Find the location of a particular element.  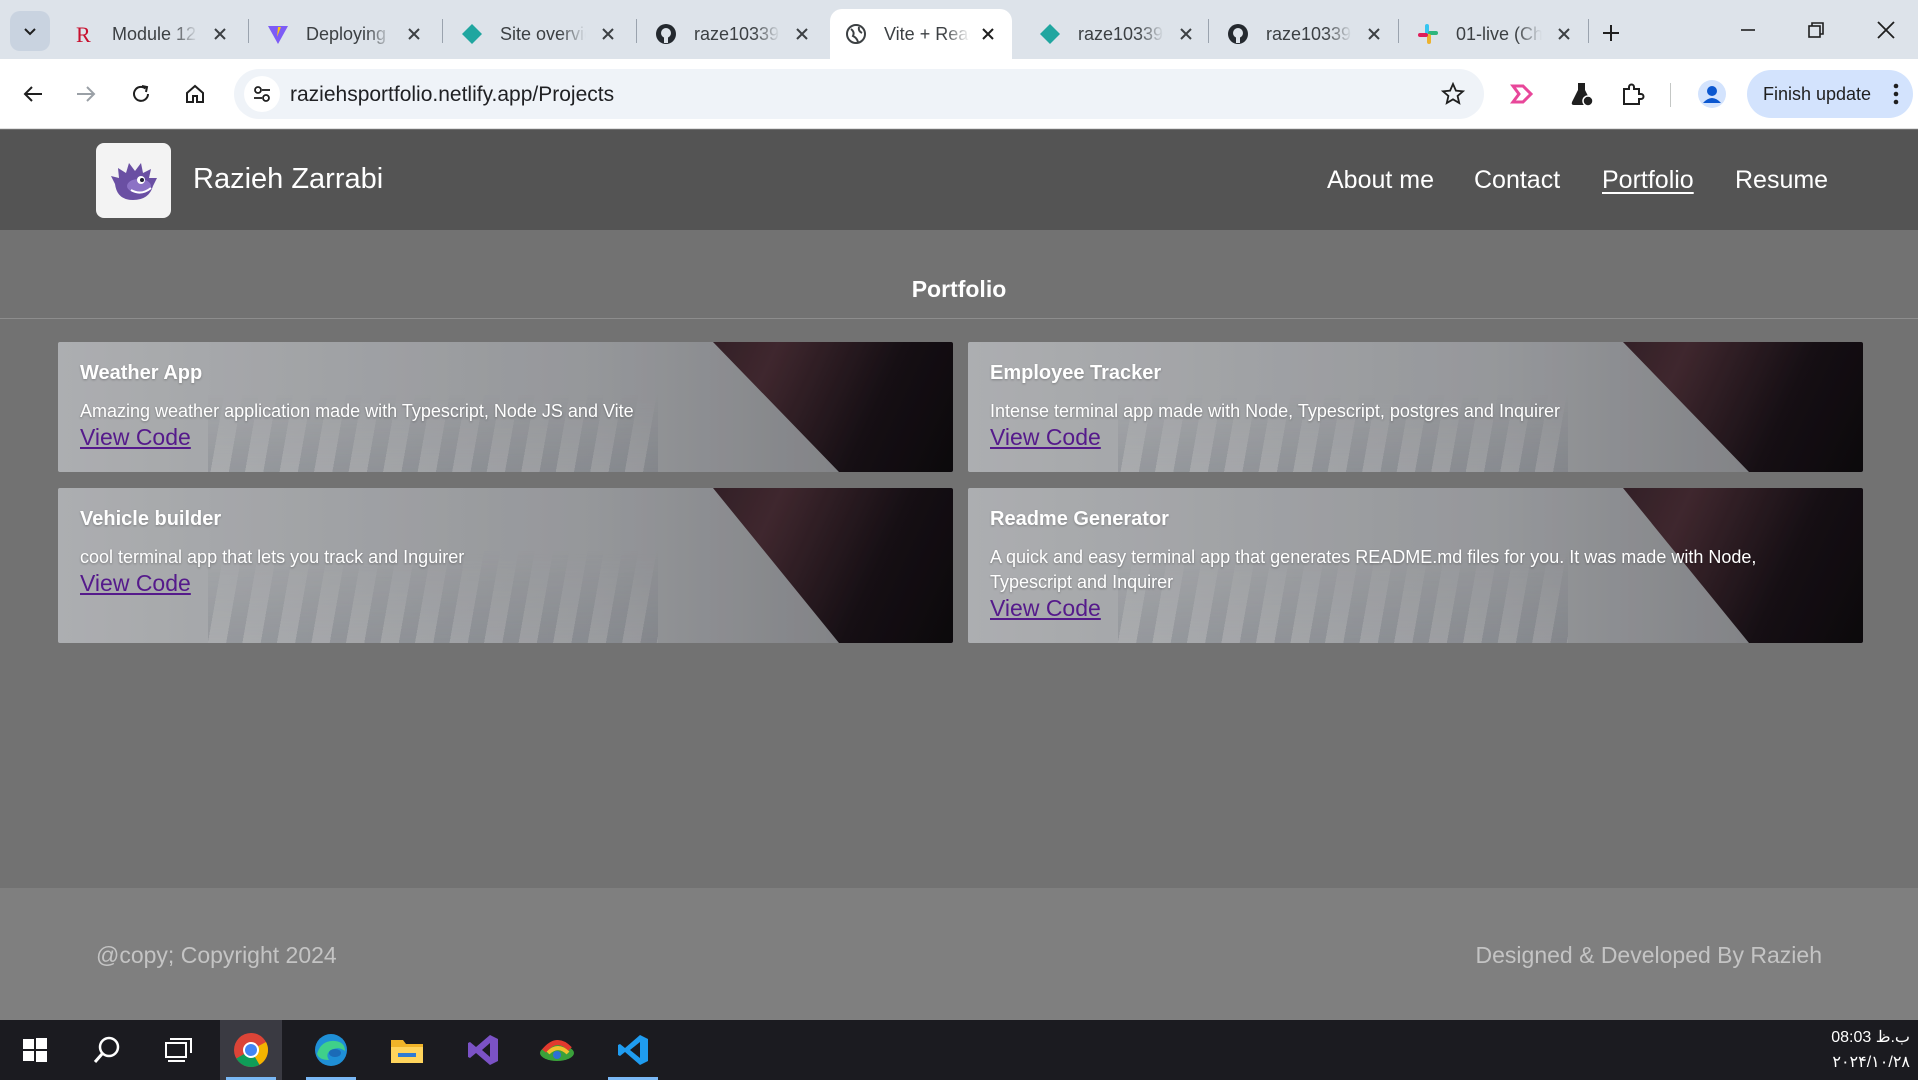

tune-icon is located at coordinates (262, 94).